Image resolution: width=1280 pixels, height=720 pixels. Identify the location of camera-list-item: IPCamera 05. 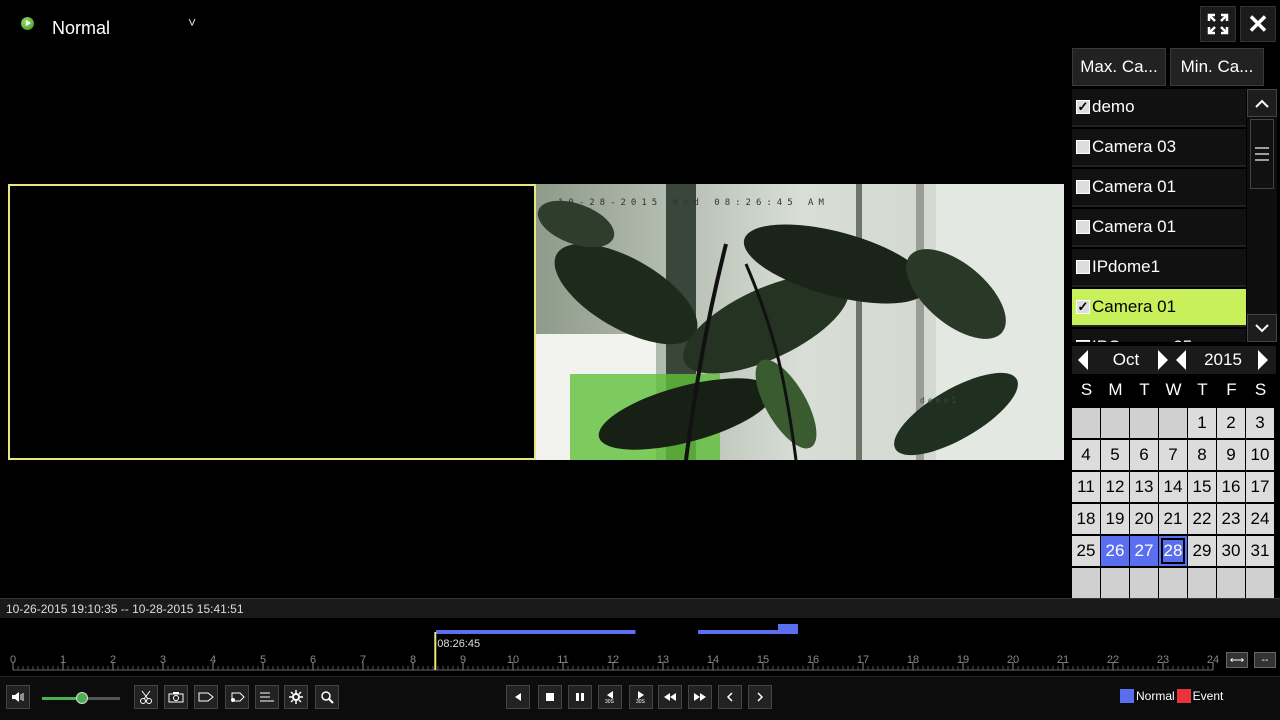
(1159, 335).